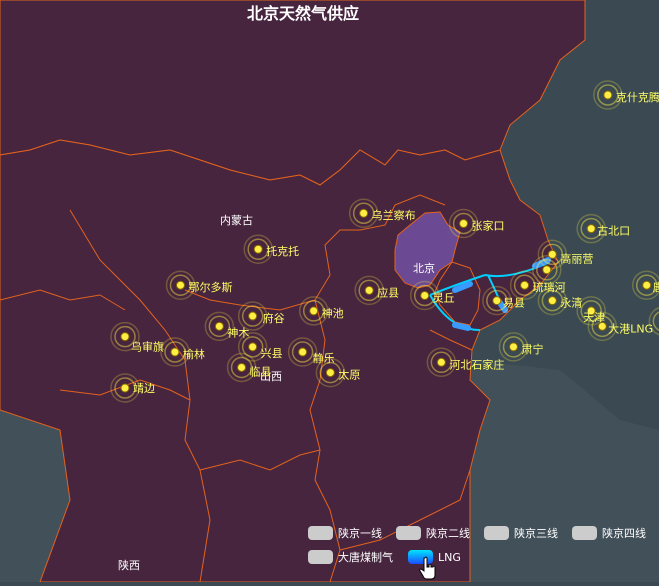  What do you see at coordinates (147, 347) in the screenshot?
I see `city-label: 乌审旗` at bounding box center [147, 347].